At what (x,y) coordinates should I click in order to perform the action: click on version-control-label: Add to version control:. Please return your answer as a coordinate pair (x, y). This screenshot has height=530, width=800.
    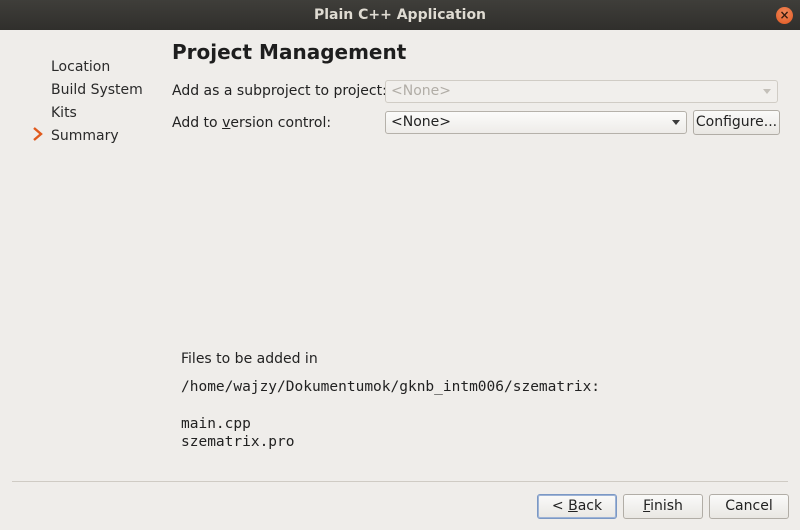
    Looking at the image, I should click on (251, 123).